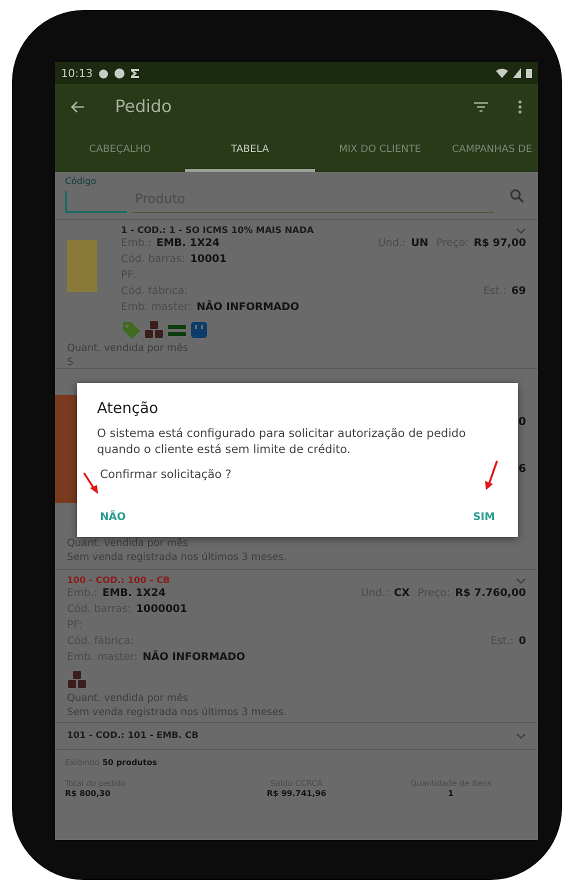 The width and height of the screenshot is (572, 890). Describe the element at coordinates (128, 408) in the screenshot. I see `dialog-title: Atenção` at that location.